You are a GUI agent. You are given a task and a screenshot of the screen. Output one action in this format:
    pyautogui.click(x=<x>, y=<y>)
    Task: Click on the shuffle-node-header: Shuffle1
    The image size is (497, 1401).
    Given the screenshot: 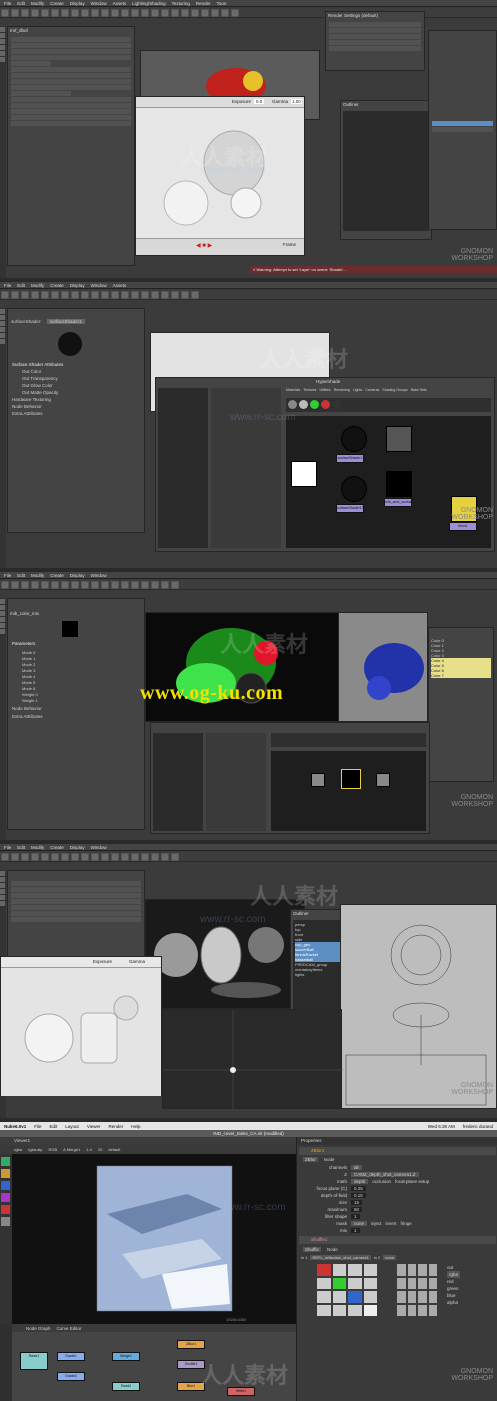 What is the action you would take?
    pyautogui.click(x=397, y=1240)
    